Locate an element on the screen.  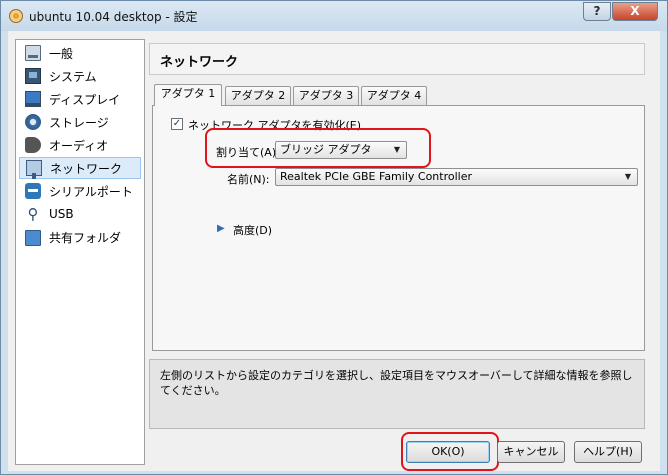
tab-adapter-2: アダプタ 2 is located at coordinates (258, 95).